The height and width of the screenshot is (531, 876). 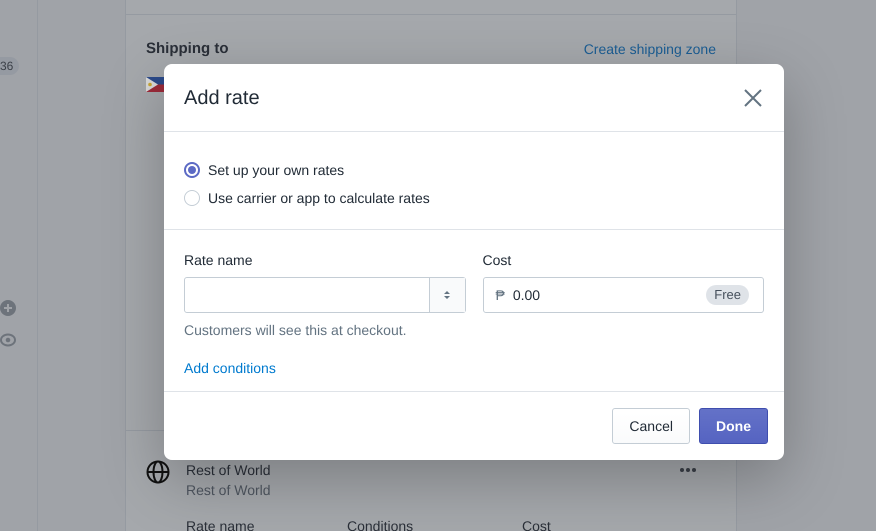 I want to click on cost-field: ₱ 0.00 Free, so click(x=623, y=295).